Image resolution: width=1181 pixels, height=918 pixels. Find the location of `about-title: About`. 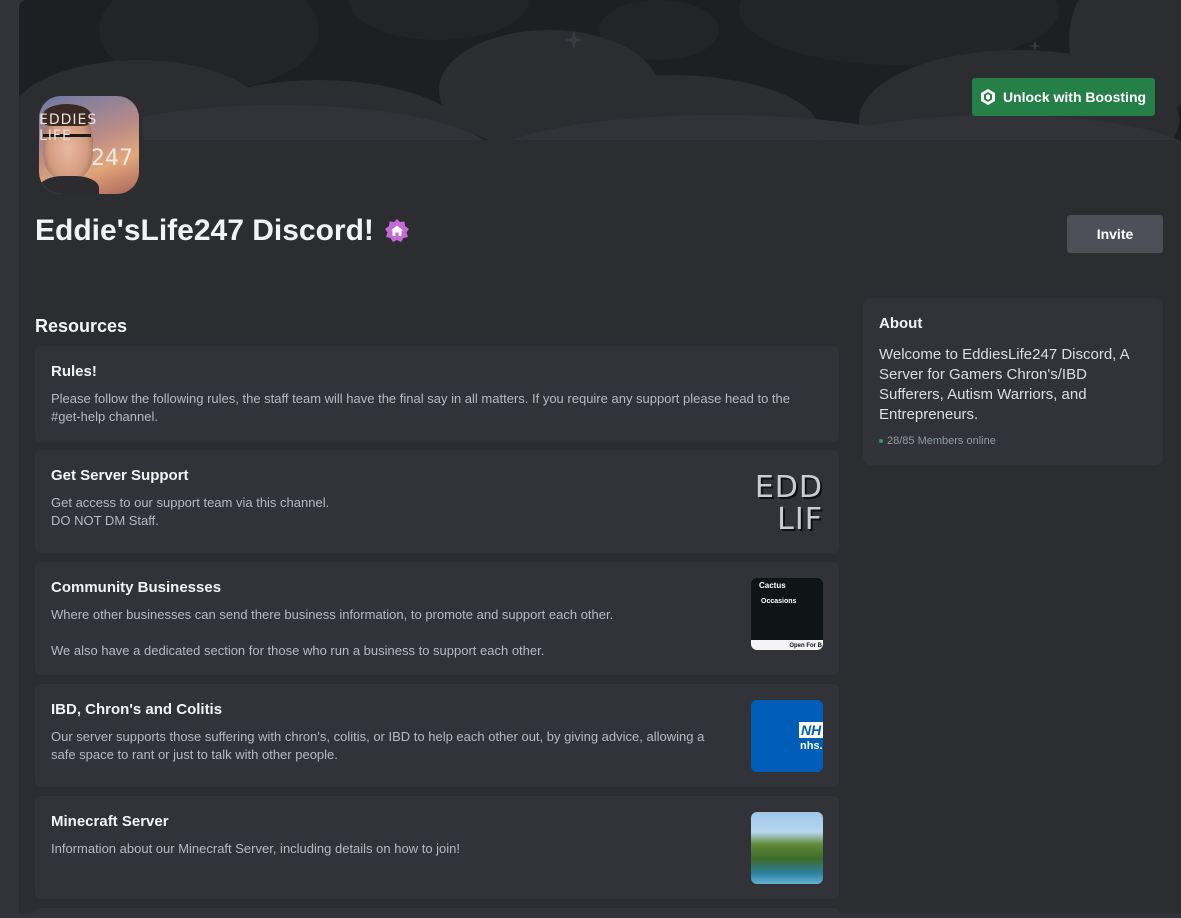

about-title: About is located at coordinates (901, 323).